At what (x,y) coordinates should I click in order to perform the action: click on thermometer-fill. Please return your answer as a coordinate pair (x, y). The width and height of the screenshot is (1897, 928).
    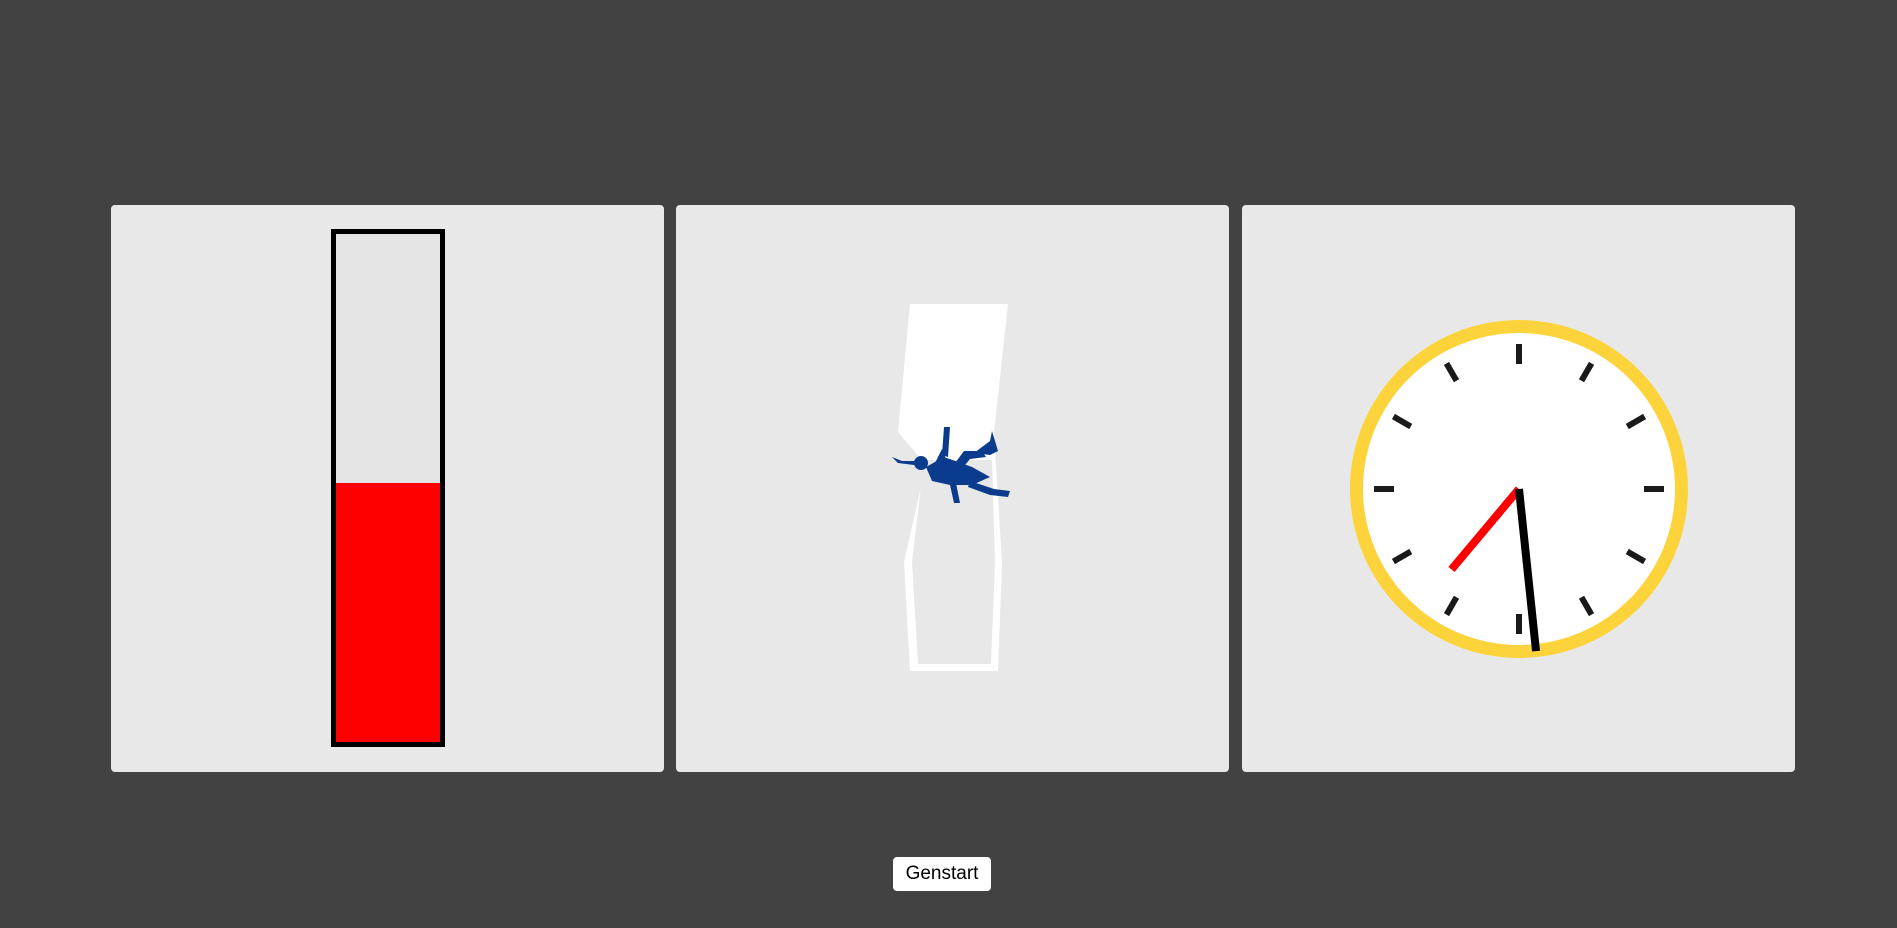
    Looking at the image, I should click on (388, 612).